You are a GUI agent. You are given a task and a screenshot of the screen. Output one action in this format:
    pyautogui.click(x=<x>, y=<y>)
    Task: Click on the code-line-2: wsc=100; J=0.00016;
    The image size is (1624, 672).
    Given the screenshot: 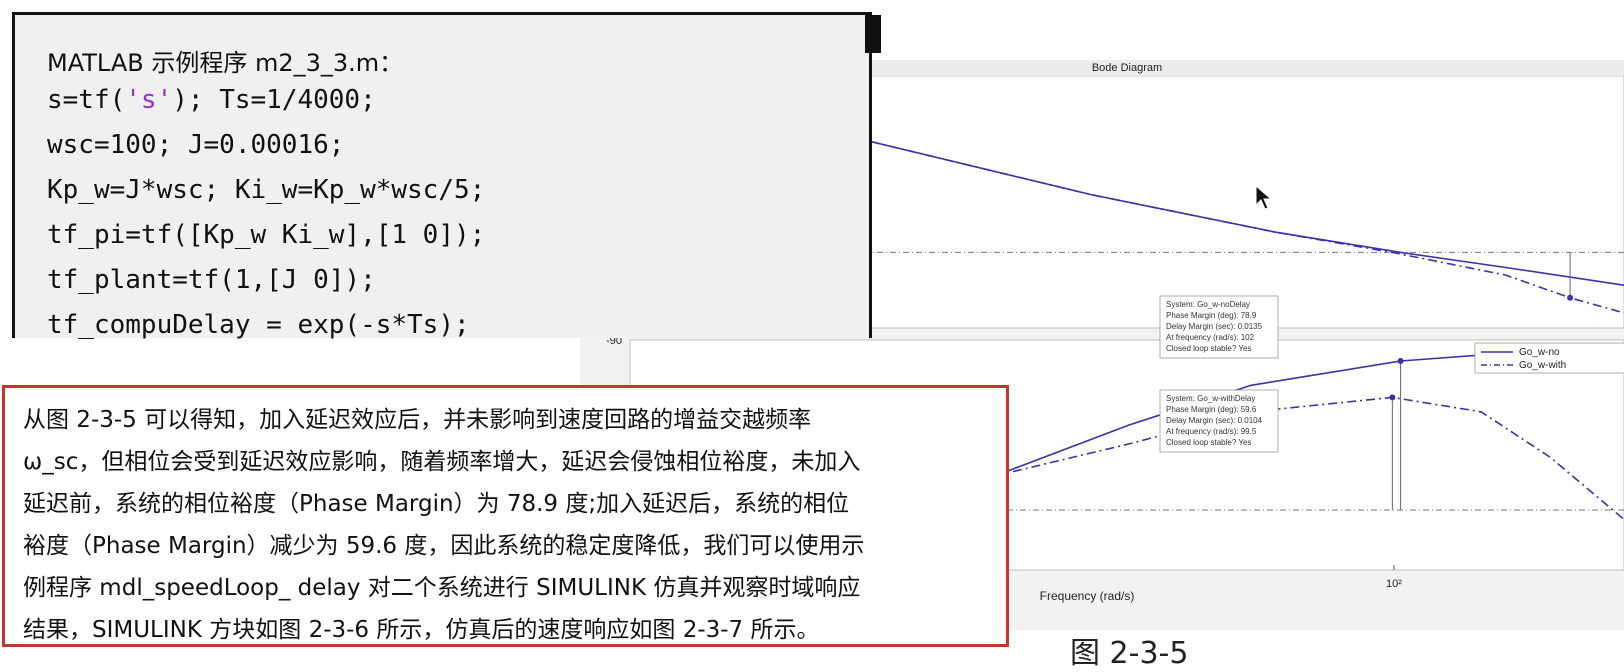 What is the action you would take?
    pyautogui.click(x=195, y=145)
    